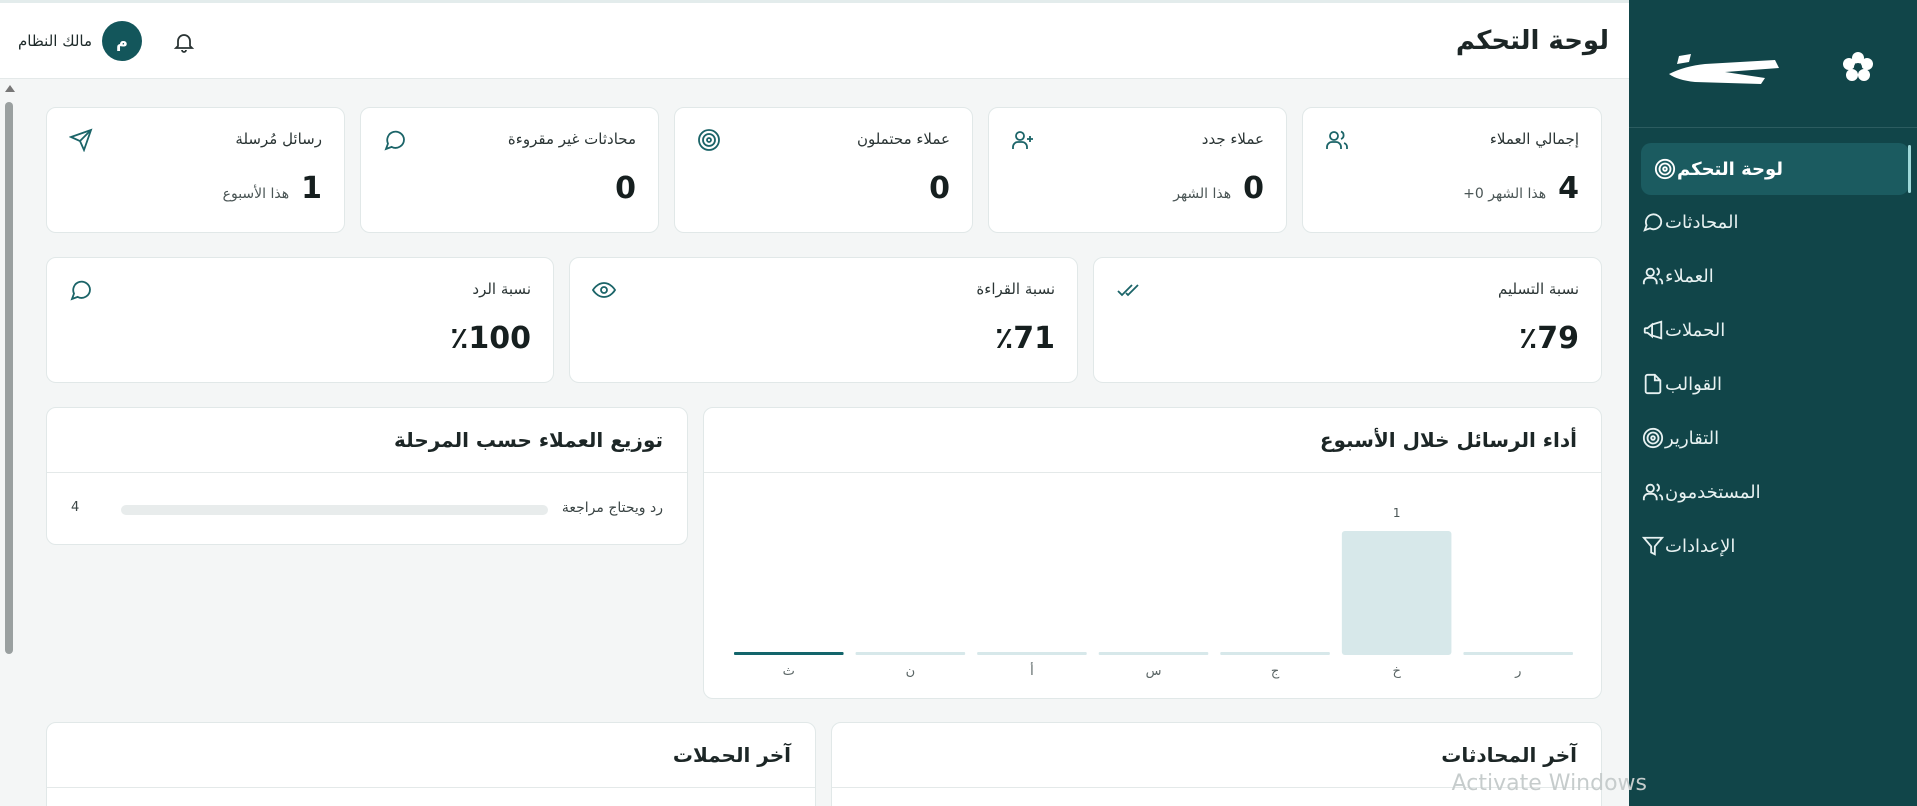 The image size is (1917, 806). What do you see at coordinates (81, 140) in the screenshot?
I see `send-icon` at bounding box center [81, 140].